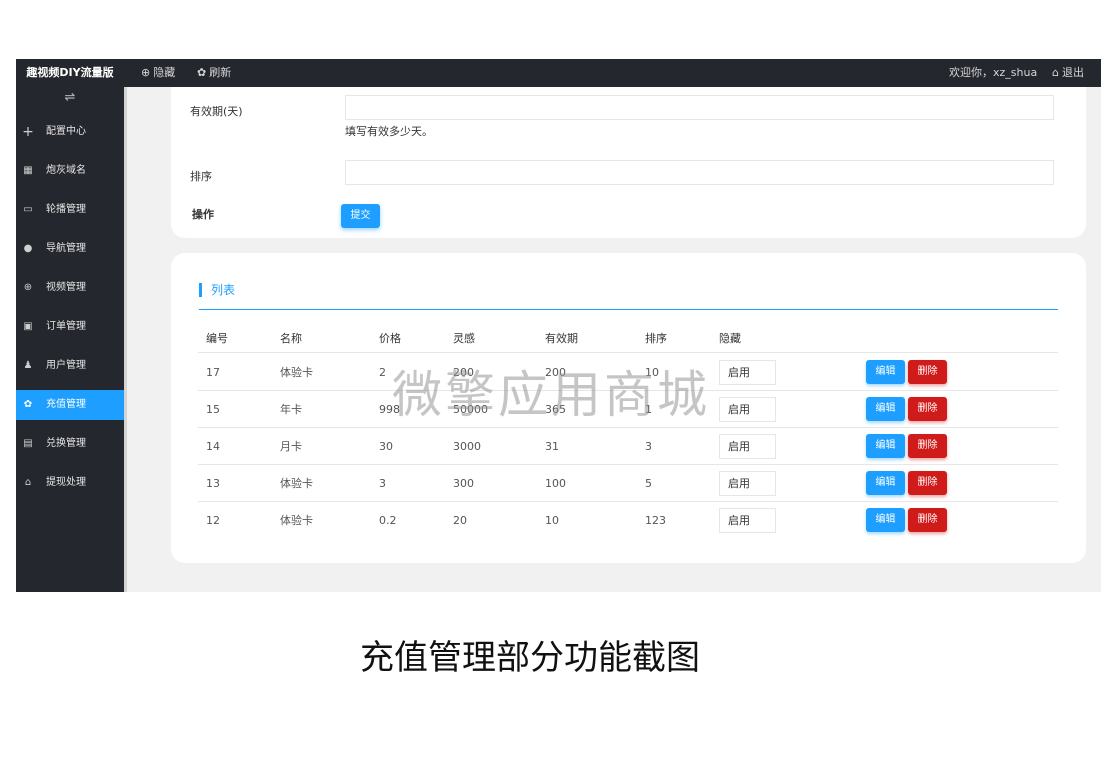 The height and width of the screenshot is (779, 1120). Describe the element at coordinates (70, 327) in the screenshot. I see `sidebar-item-orders: ▣ 订单管理` at that location.